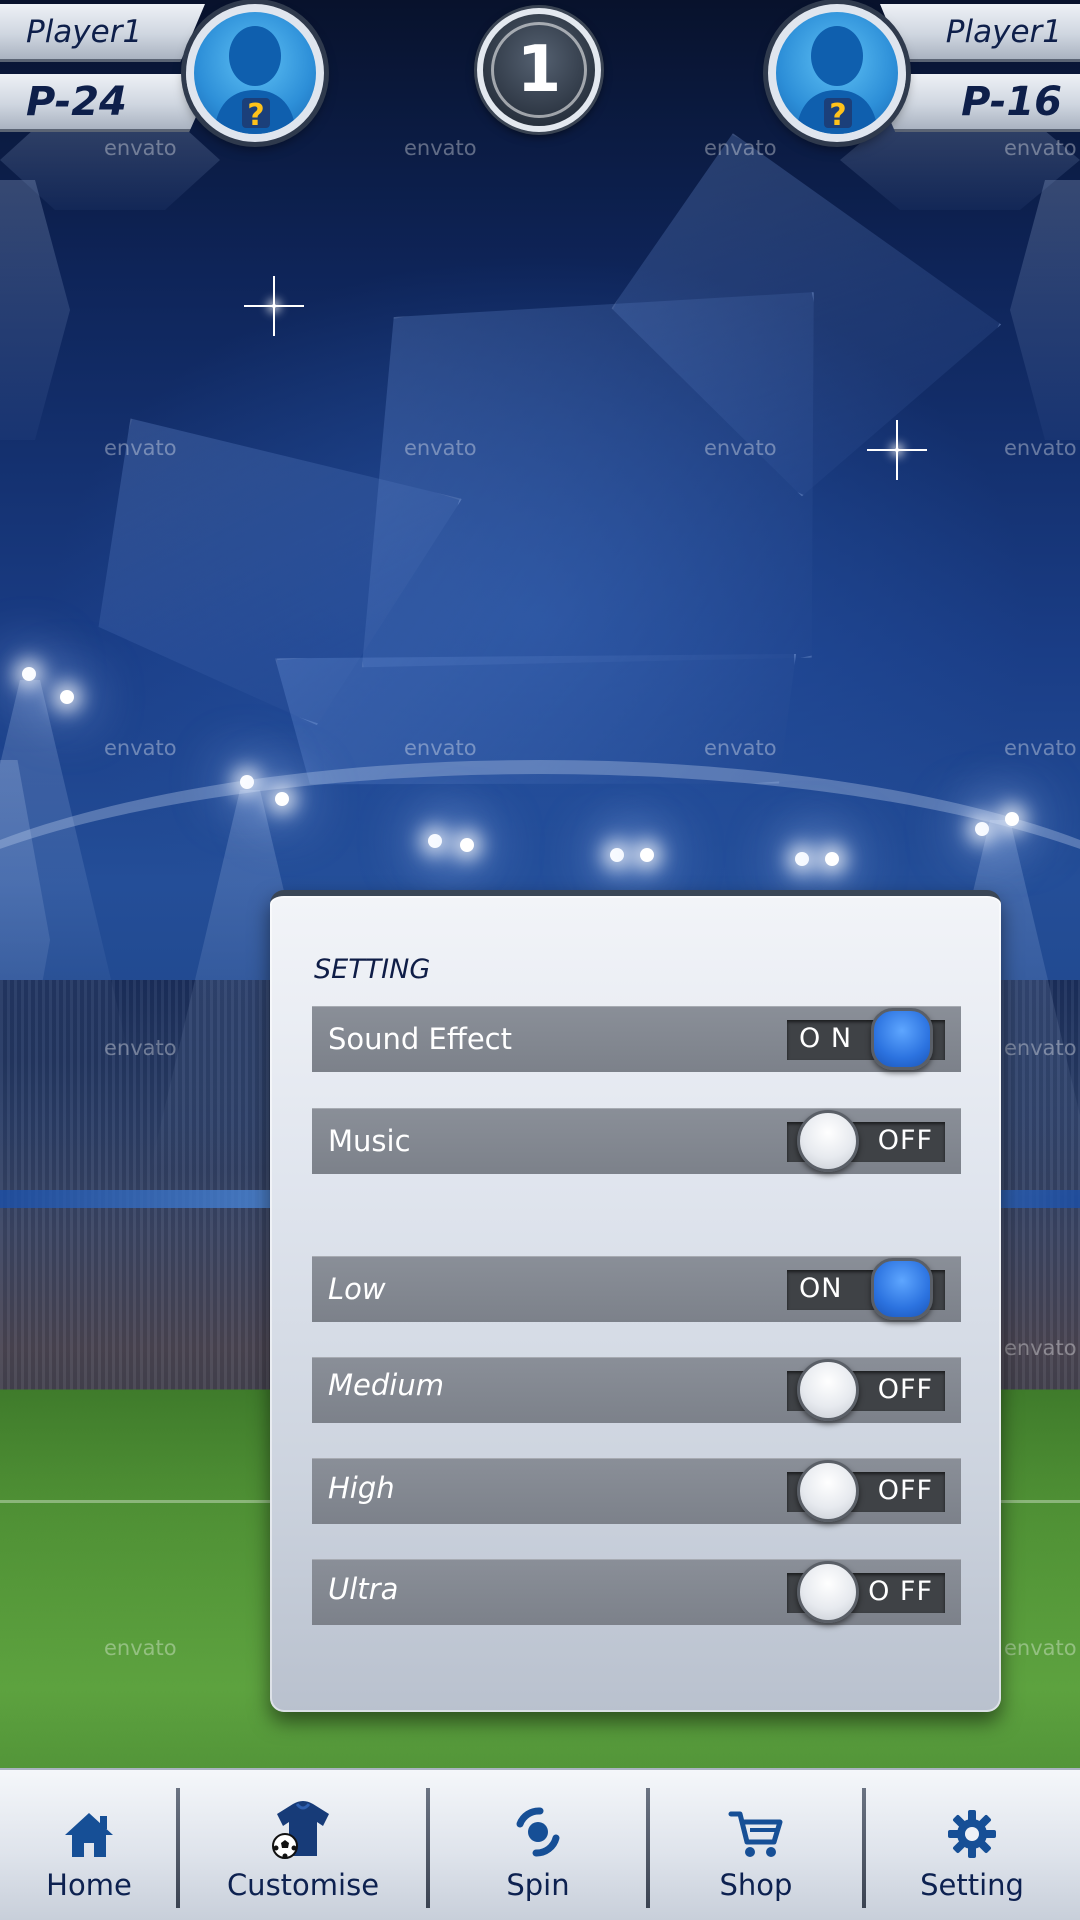 The width and height of the screenshot is (1080, 1920). I want to click on sound-effect-toggle: O N, so click(866, 1039).